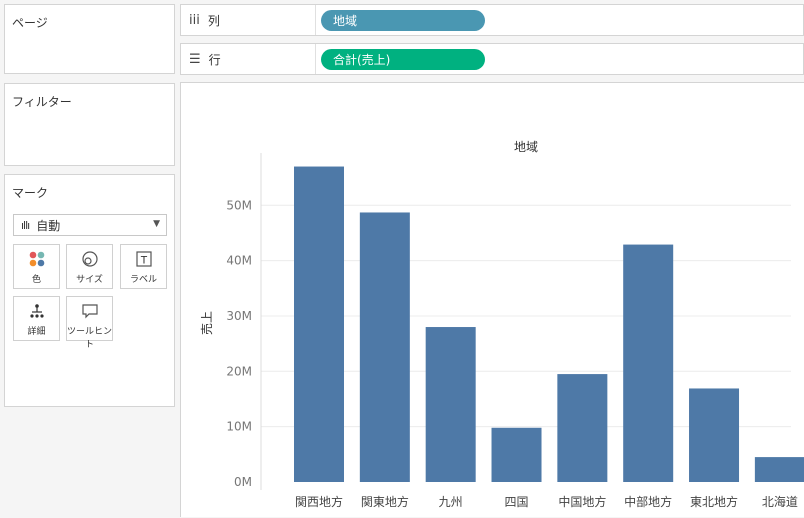 The image size is (804, 518). What do you see at coordinates (526, 147) in the screenshot?
I see `chart-title: 地域` at bounding box center [526, 147].